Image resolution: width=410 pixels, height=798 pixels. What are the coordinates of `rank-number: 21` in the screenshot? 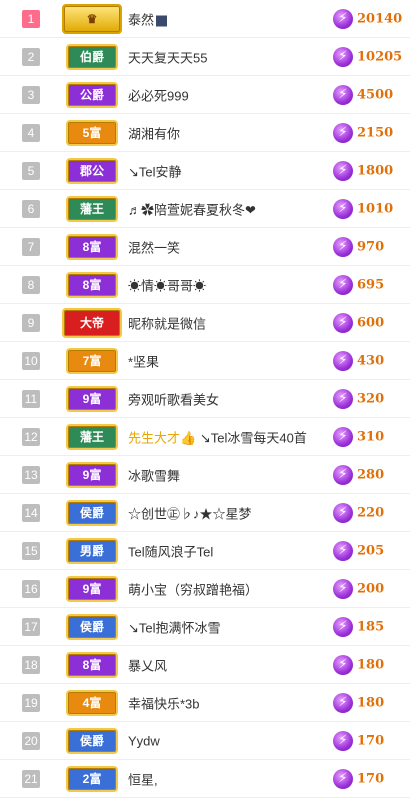 It's located at (31, 778).